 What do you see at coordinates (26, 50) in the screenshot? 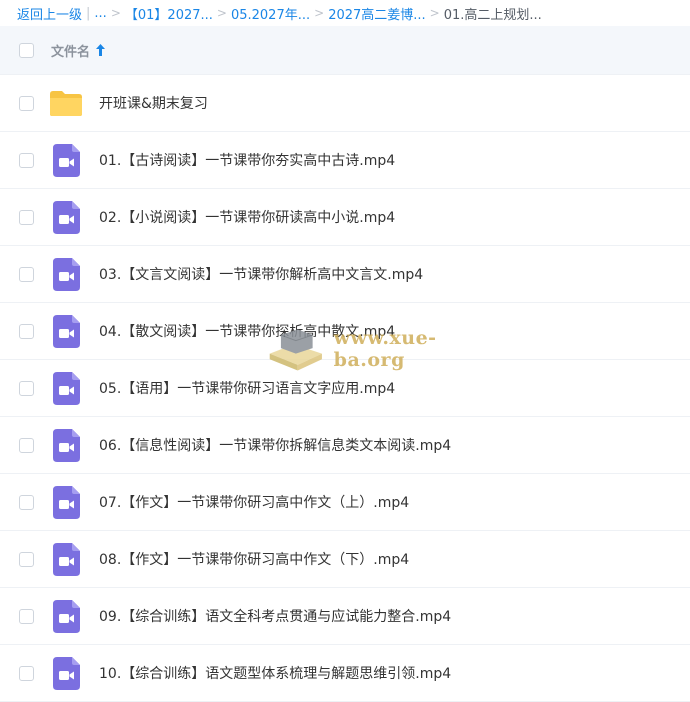
I see `select-all-checkbox` at bounding box center [26, 50].